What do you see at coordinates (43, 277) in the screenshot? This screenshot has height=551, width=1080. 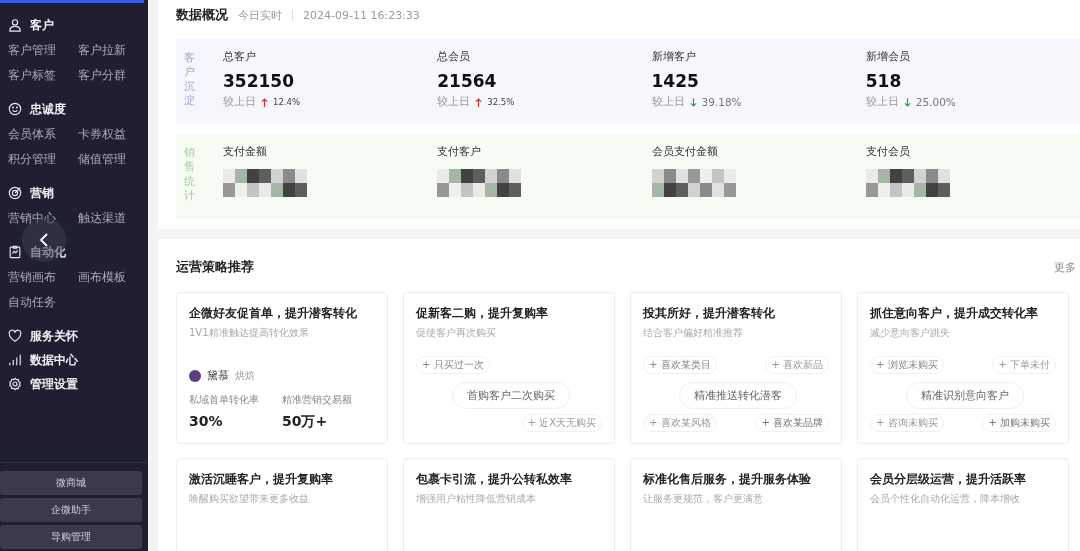 I see `menu-item: 营销画布` at bounding box center [43, 277].